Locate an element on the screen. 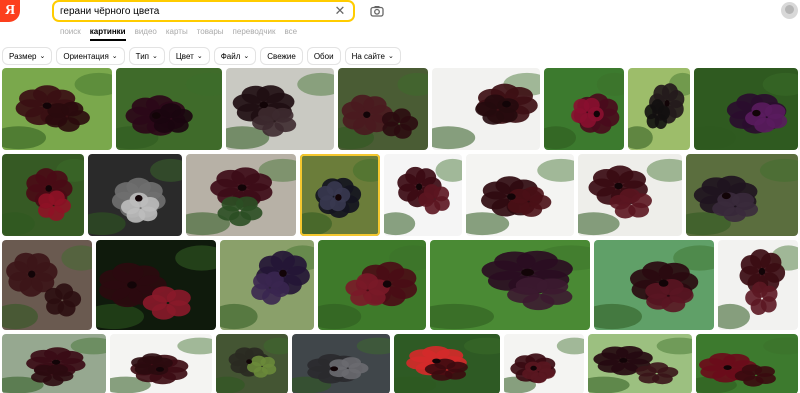 Image resolution: width=800 pixels, height=393 pixels. search-box: герани чёрного цвета ✕ is located at coordinates (203, 11).